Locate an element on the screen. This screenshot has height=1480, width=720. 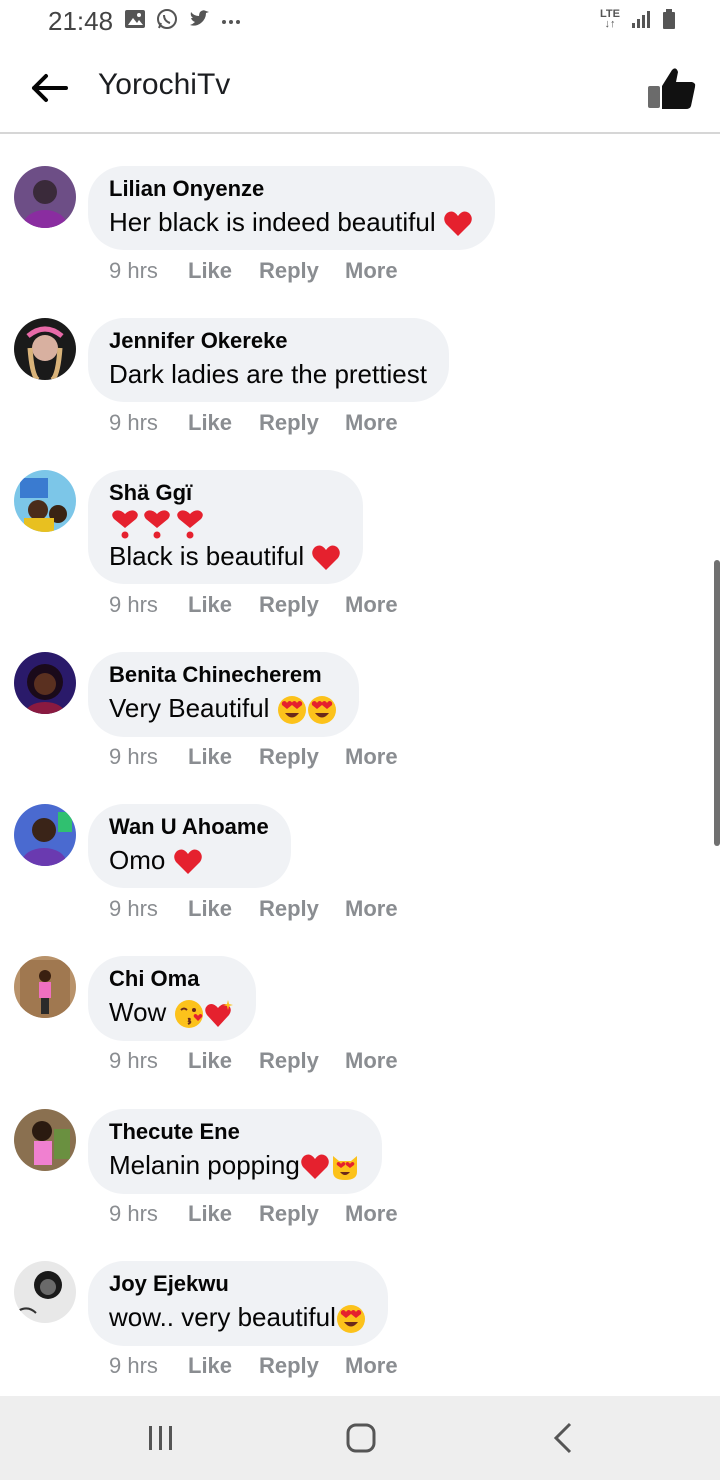
comment-bubble: Thecute Ene Melanin popping is located at coordinates (235, 1152).